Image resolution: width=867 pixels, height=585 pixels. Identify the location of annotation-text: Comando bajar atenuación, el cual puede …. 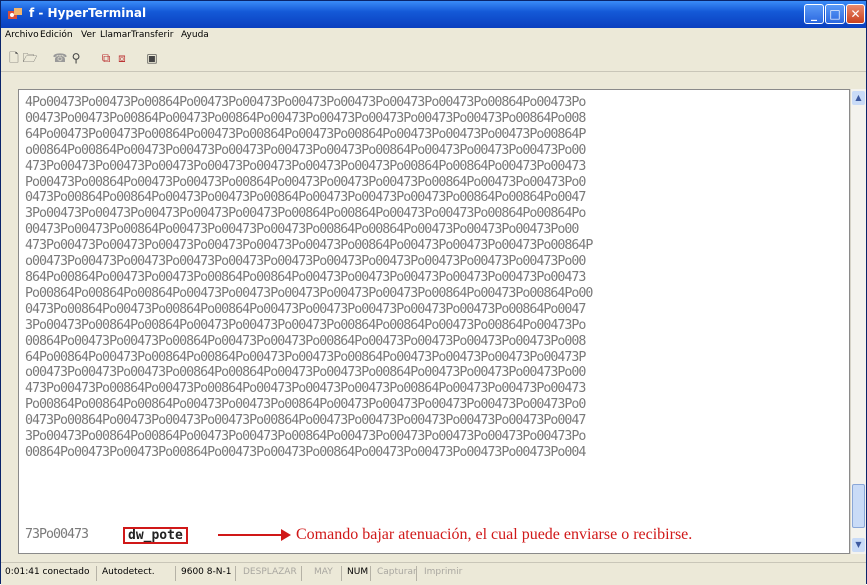
(494, 534).